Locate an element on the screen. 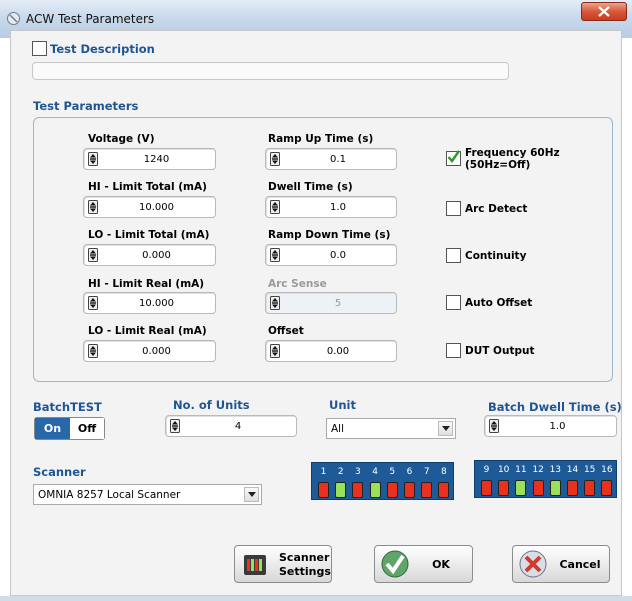  offset-label: Offset is located at coordinates (286, 331).